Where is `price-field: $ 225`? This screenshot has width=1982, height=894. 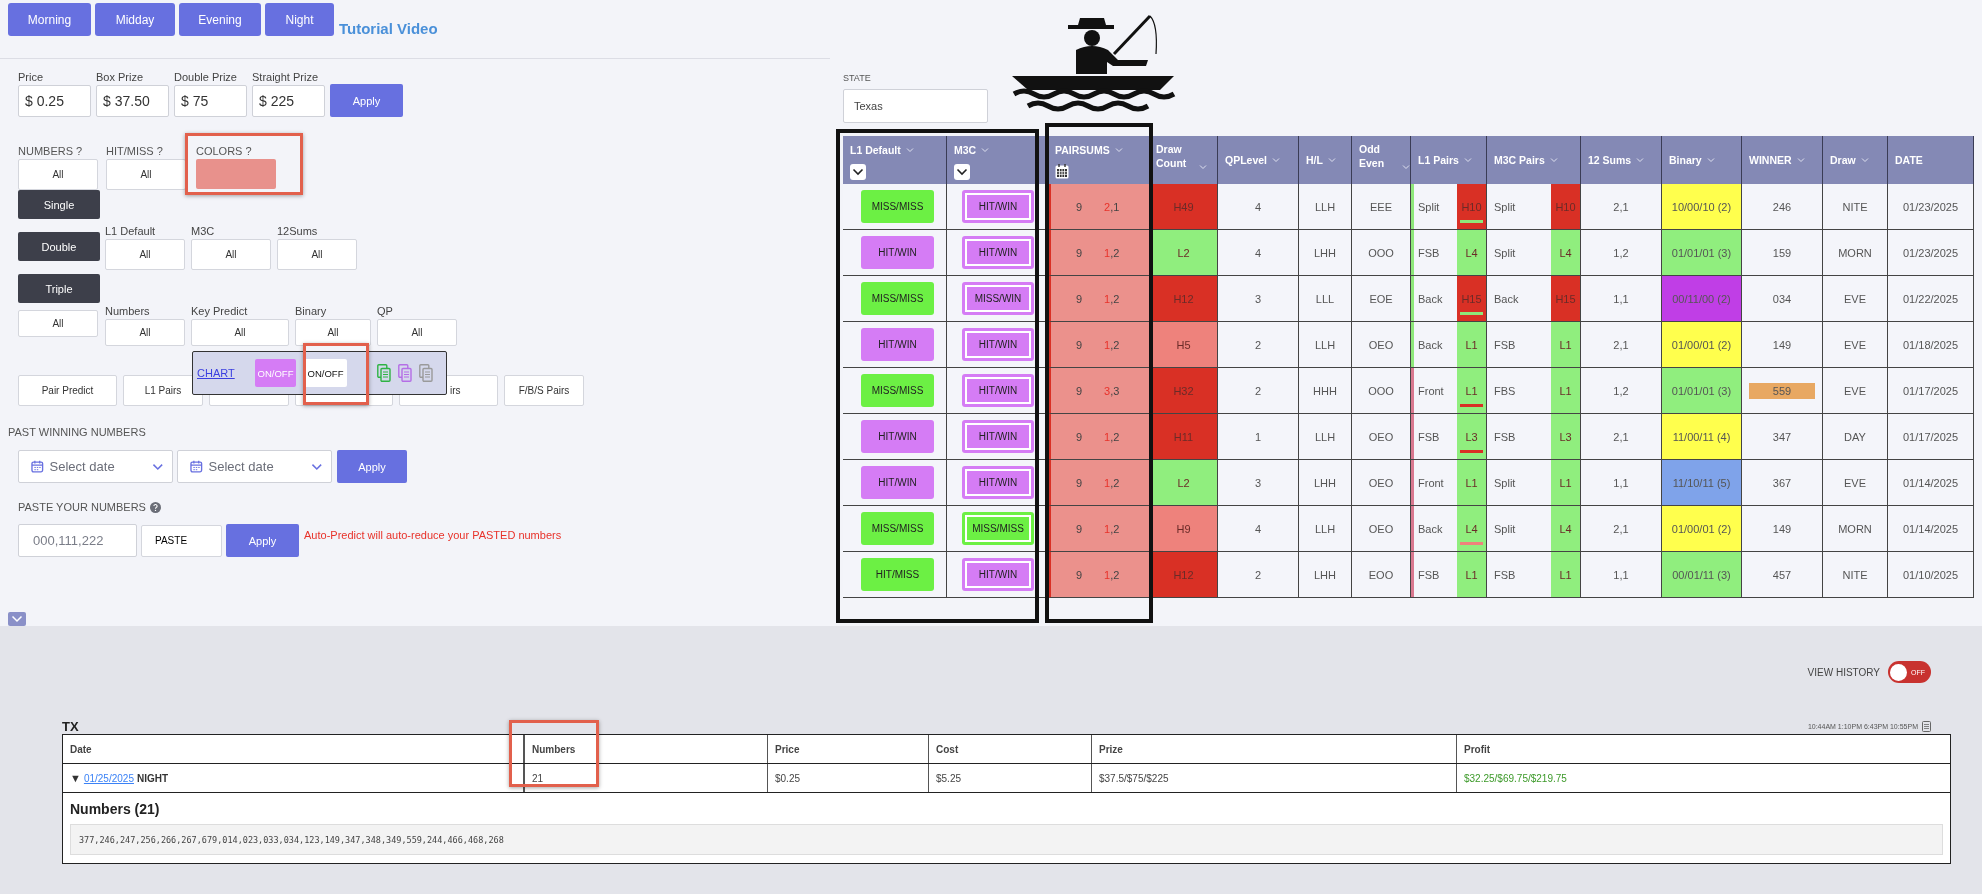
price-field: $ 225 is located at coordinates (288, 101).